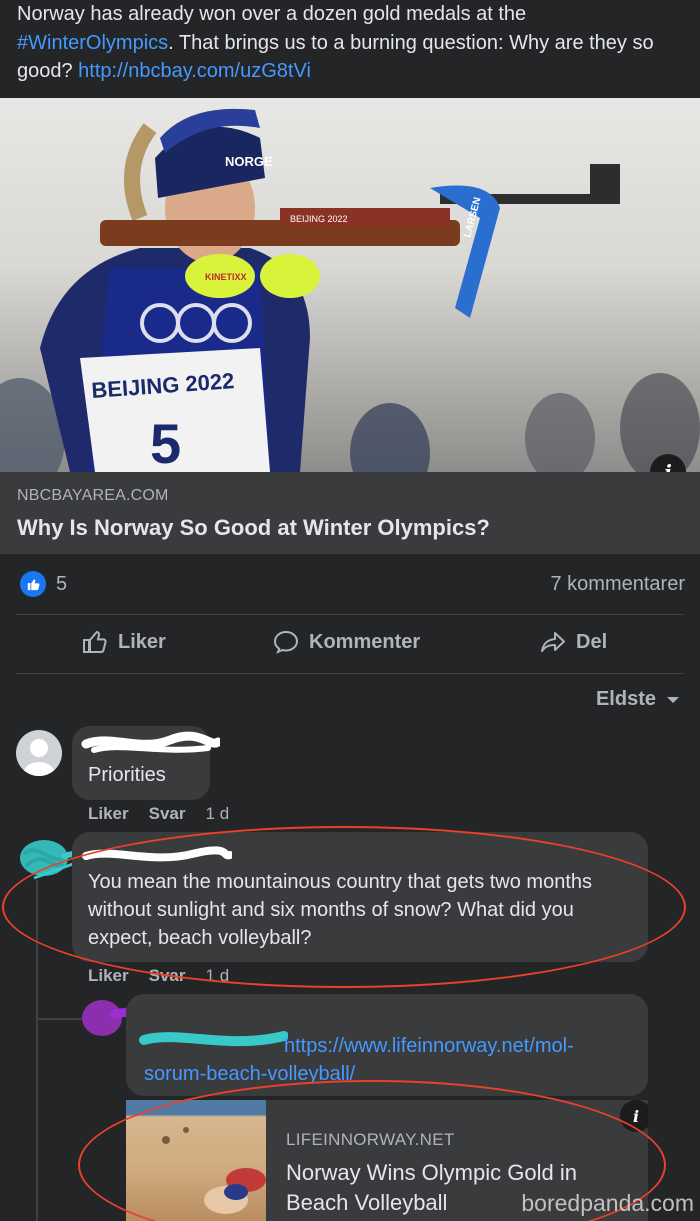 The height and width of the screenshot is (1221, 700). Describe the element at coordinates (93, 495) in the screenshot. I see `link-domain: NBCBAYAREA.COM` at that location.